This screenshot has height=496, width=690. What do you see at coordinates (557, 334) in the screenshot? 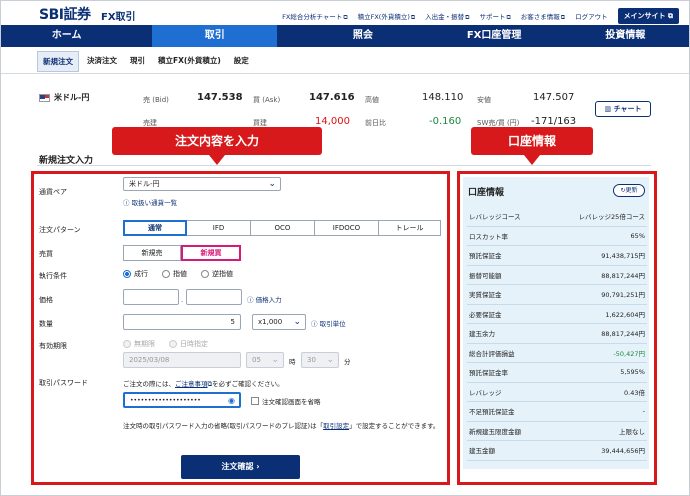
I see `account-row: 建玉余力 88,817,244円` at bounding box center [557, 334].